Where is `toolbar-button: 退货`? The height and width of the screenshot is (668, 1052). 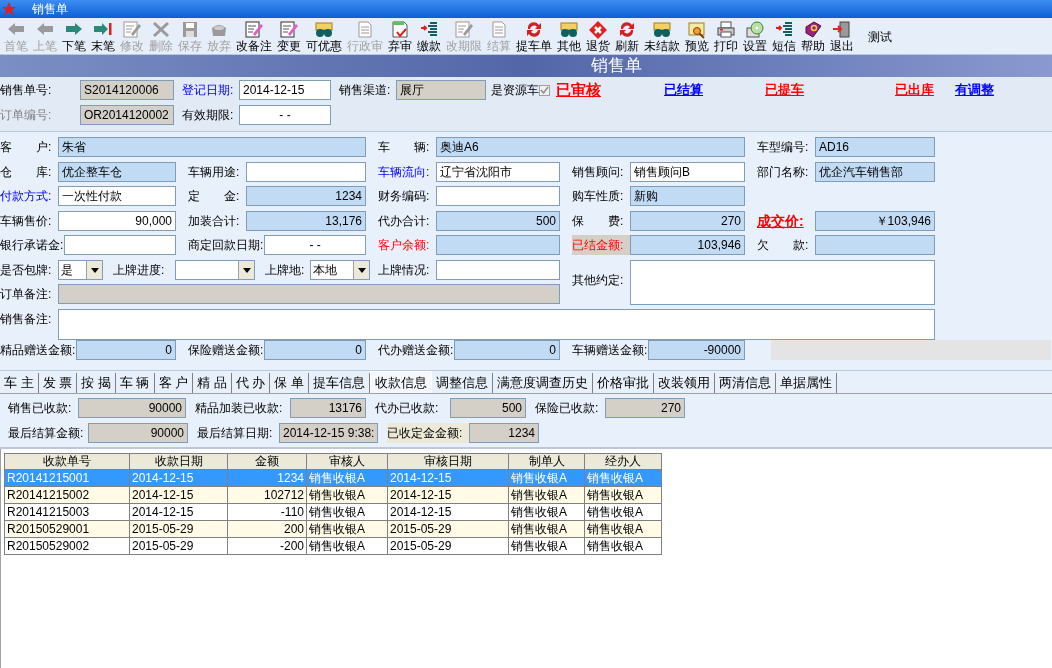 toolbar-button: 退货 is located at coordinates (598, 37).